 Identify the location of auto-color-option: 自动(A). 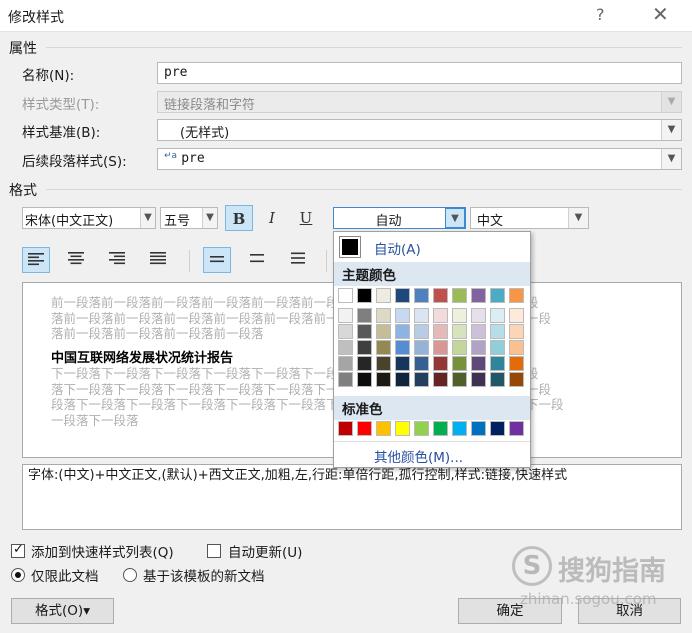
(397, 248).